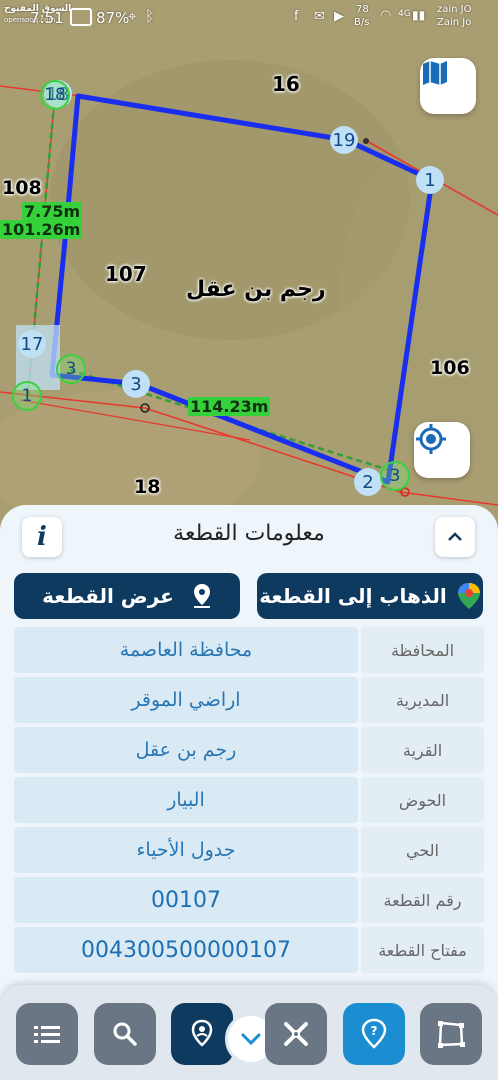 The height and width of the screenshot is (1080, 498). Describe the element at coordinates (422, 700) in the screenshot. I see `directorate-label: المديرية` at that location.